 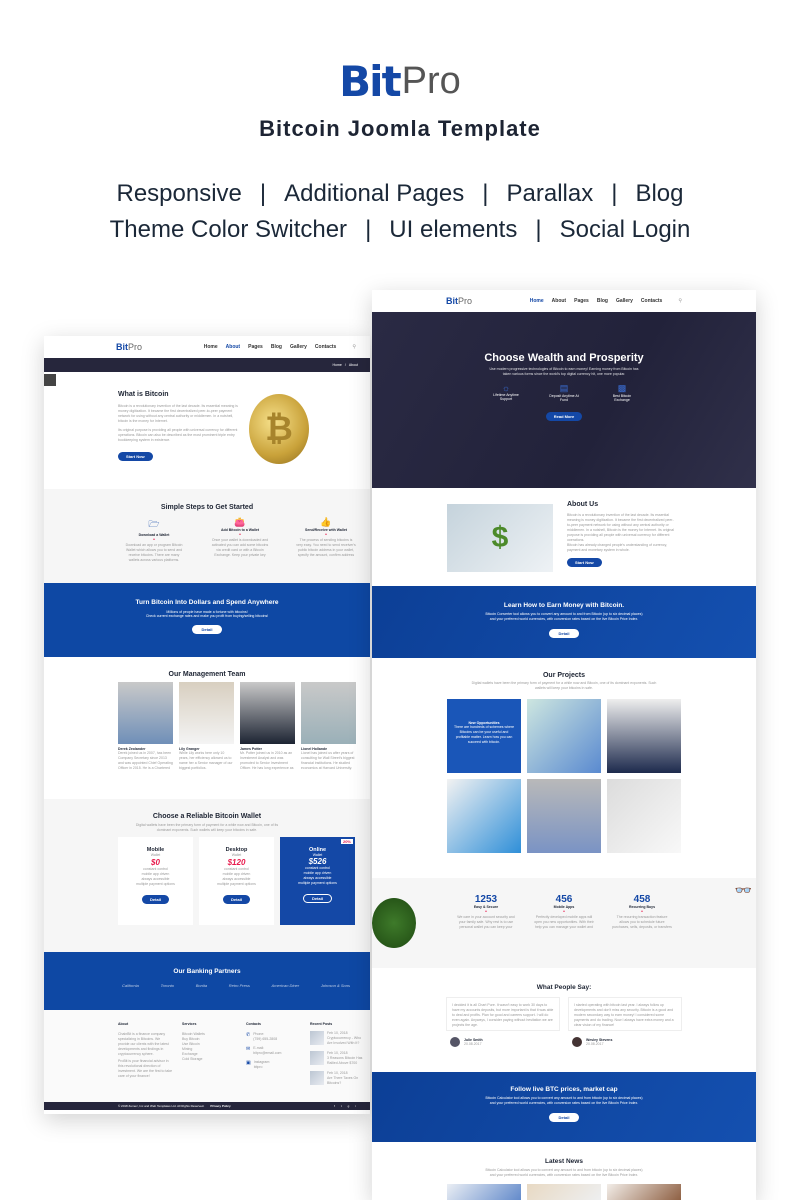 I want to click on post-title: 3 Reasons Bitcoin Has Rallied Above $700, so click(x=345, y=1060).